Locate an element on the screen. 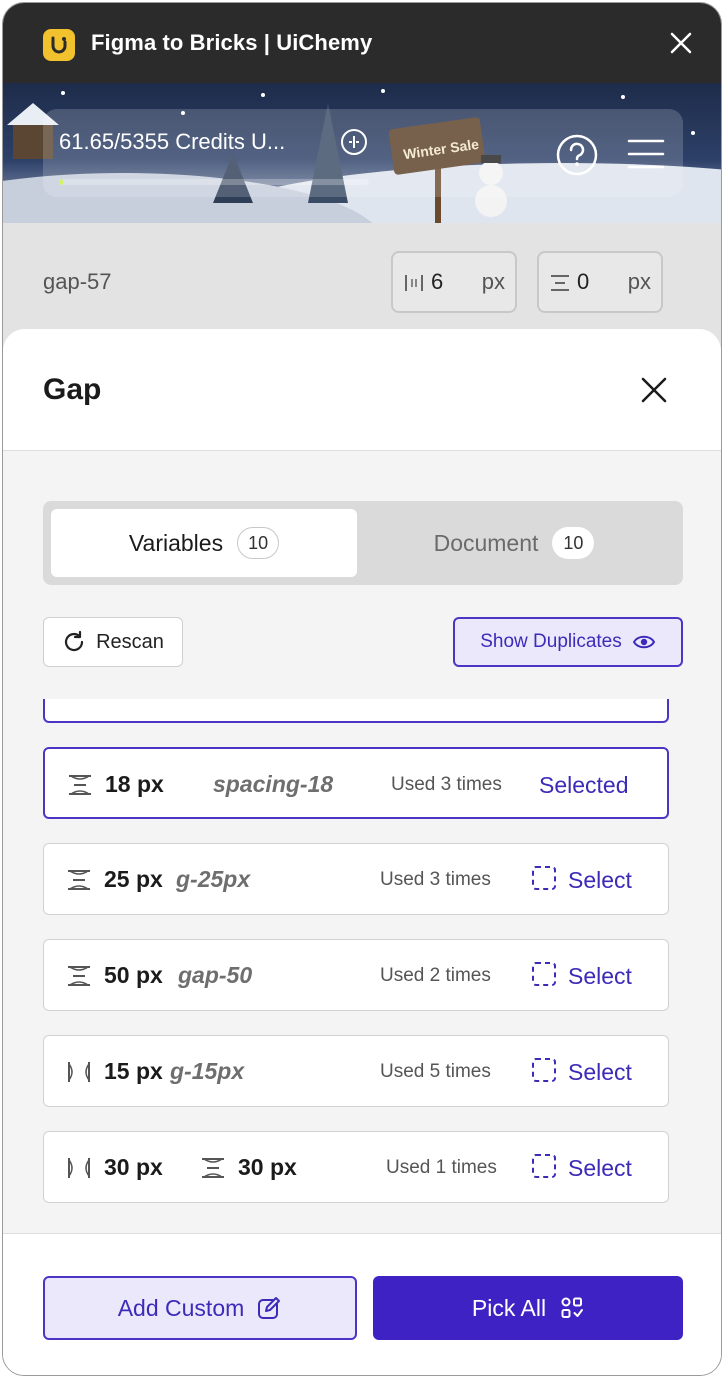  selected-label: Selected is located at coordinates (584, 785).